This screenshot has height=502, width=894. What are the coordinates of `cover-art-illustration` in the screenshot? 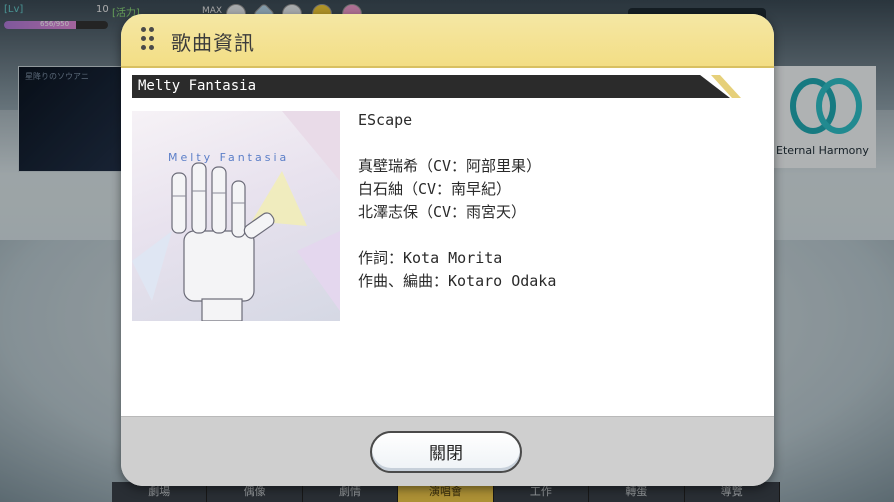 It's located at (236, 216).